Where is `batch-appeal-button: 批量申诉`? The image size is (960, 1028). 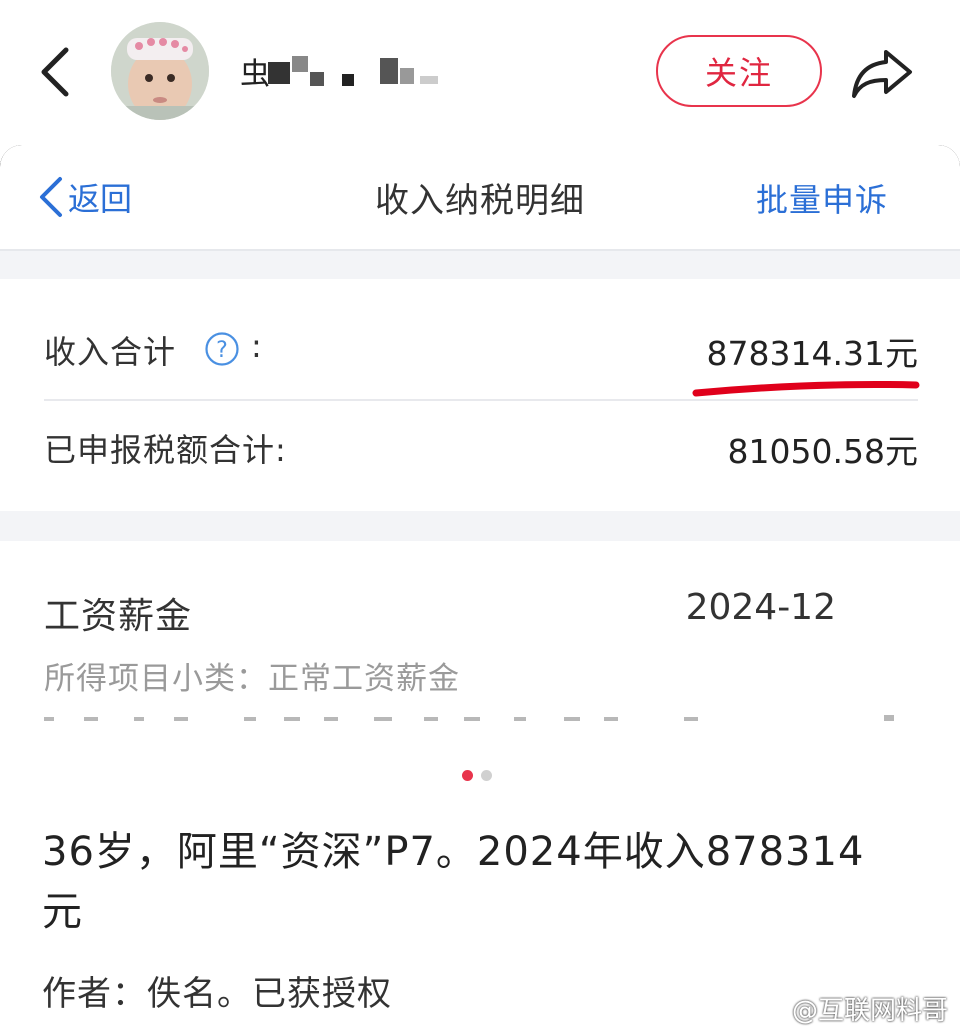 batch-appeal-button: 批量申诉 is located at coordinates (822, 198).